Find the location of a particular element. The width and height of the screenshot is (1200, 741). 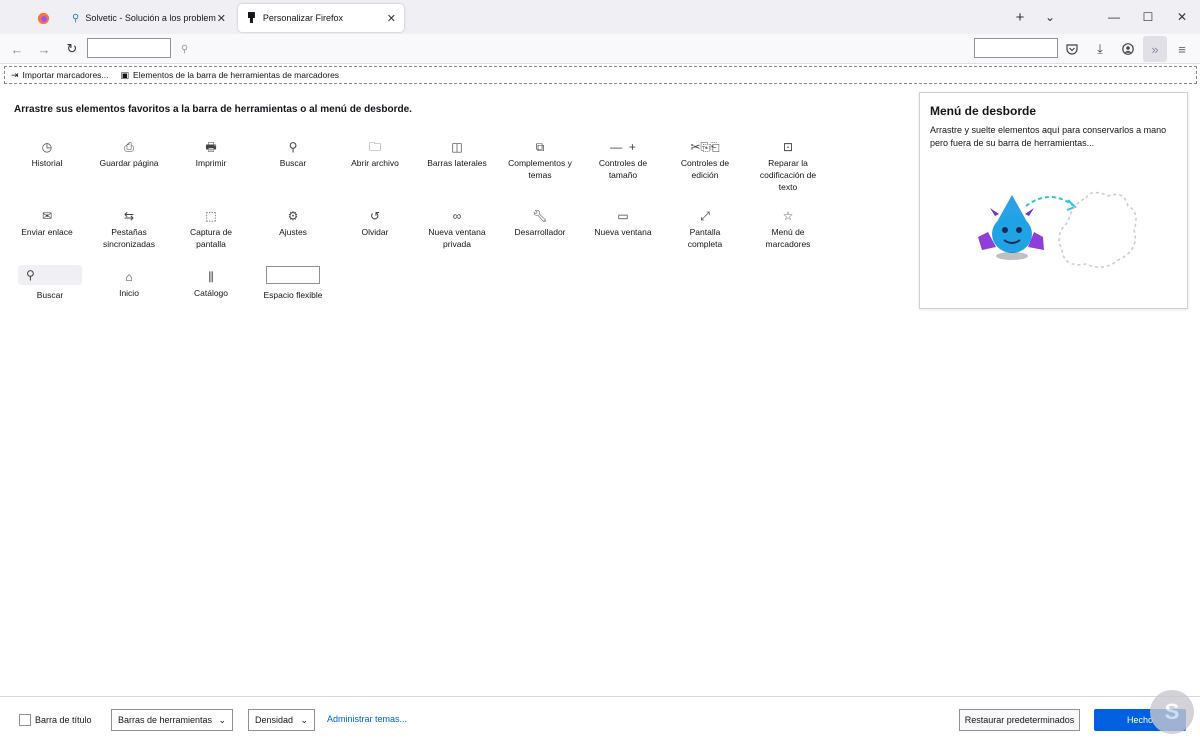

palette-item-barras-laterales: ◫ Barras laterales is located at coordinates (457, 153).